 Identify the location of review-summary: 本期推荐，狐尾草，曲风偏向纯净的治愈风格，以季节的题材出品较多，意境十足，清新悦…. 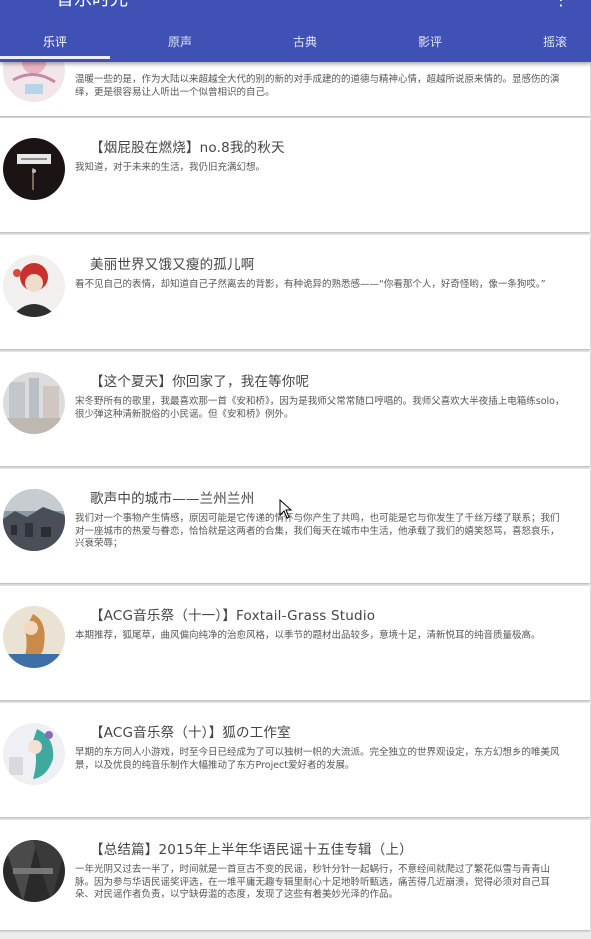
(308, 635).